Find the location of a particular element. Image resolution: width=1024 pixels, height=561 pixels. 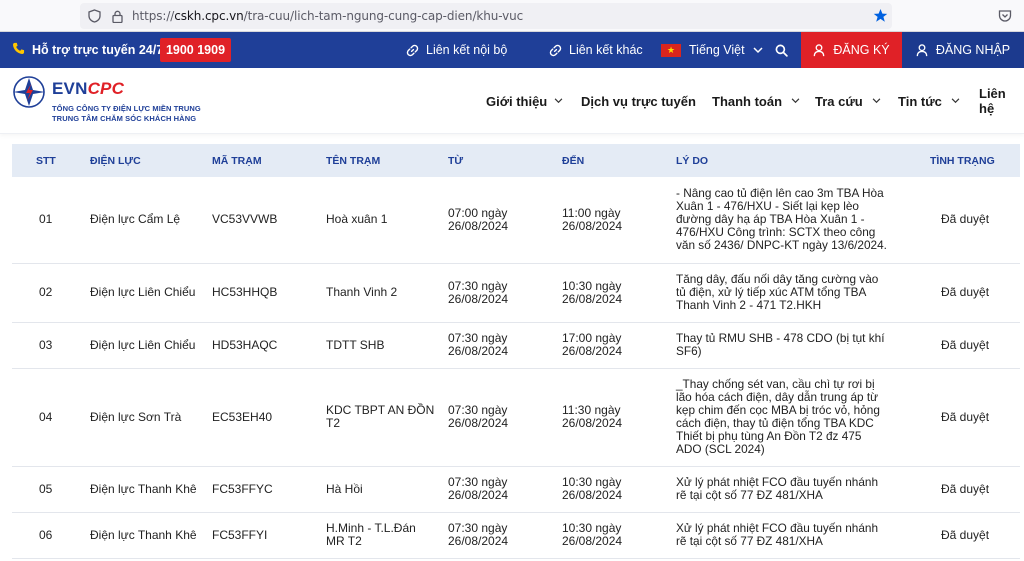

cell-dien-luc: Điện lực Cẩm Lệ is located at coordinates (135, 219).